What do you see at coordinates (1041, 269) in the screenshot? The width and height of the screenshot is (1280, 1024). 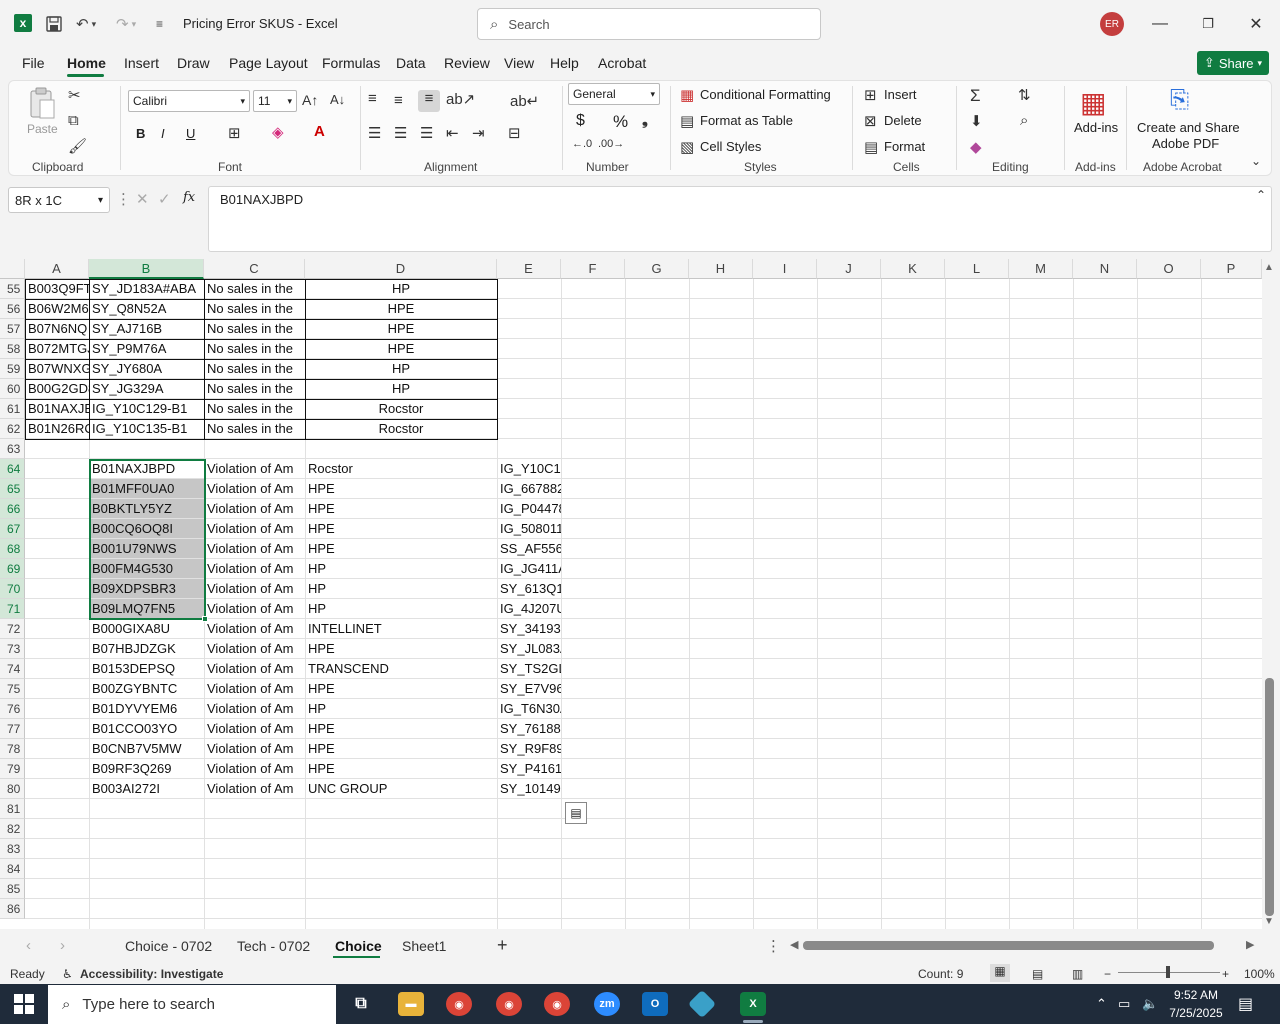 I see `column-header-m: M` at bounding box center [1041, 269].